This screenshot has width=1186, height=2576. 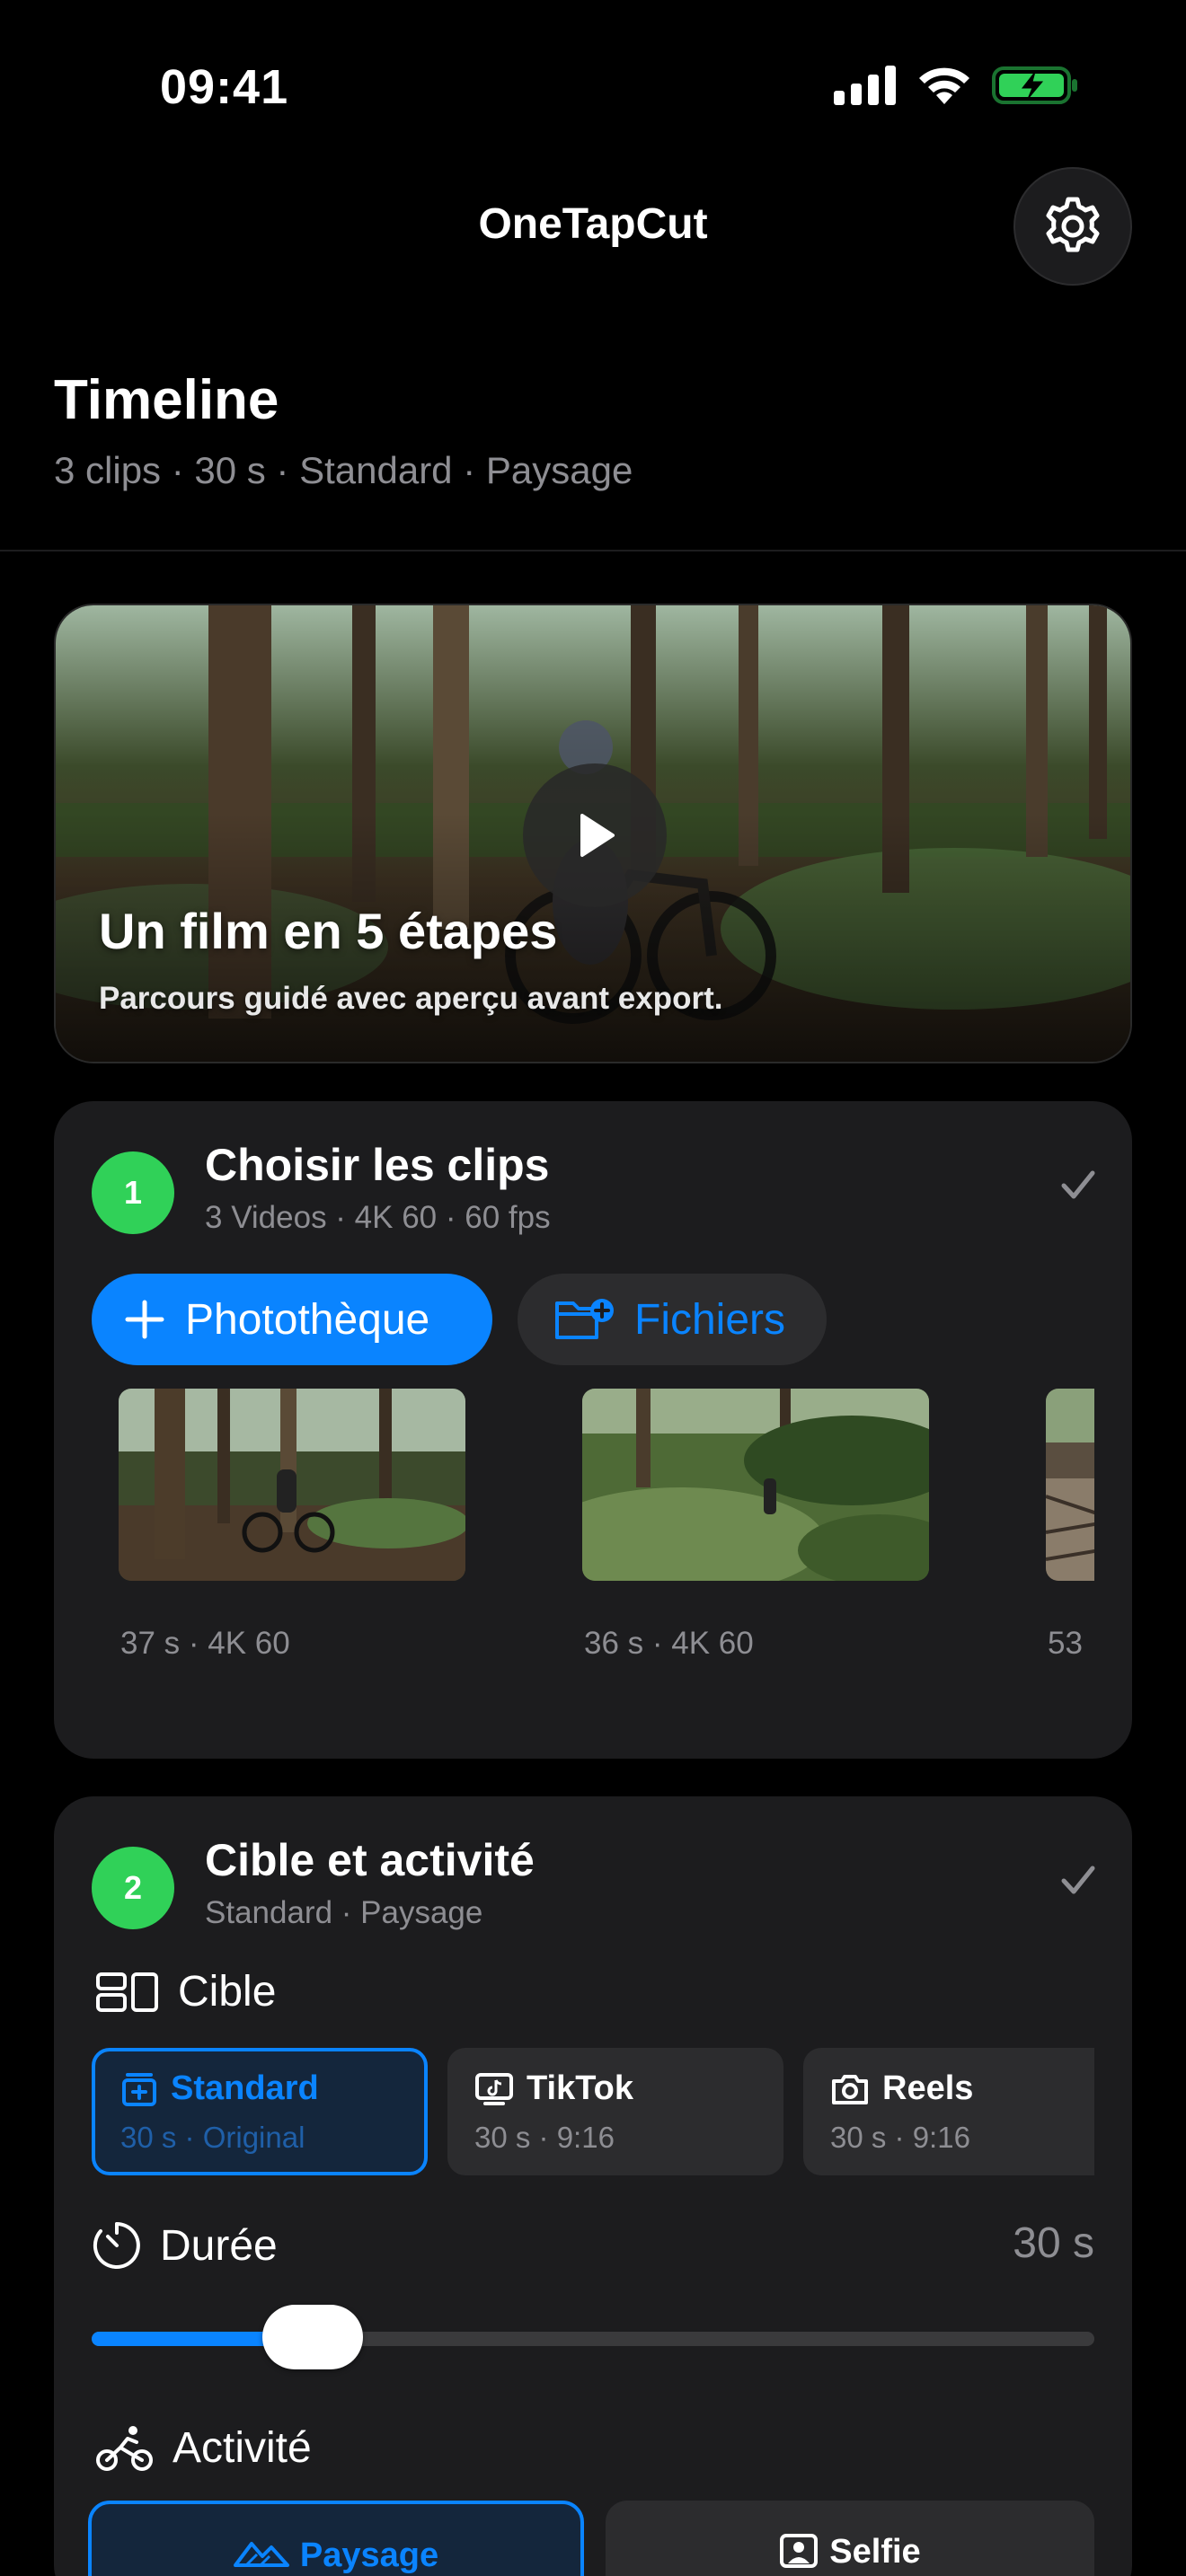 I want to click on clip-meta: 36 s · 4K 60, so click(x=669, y=1643).